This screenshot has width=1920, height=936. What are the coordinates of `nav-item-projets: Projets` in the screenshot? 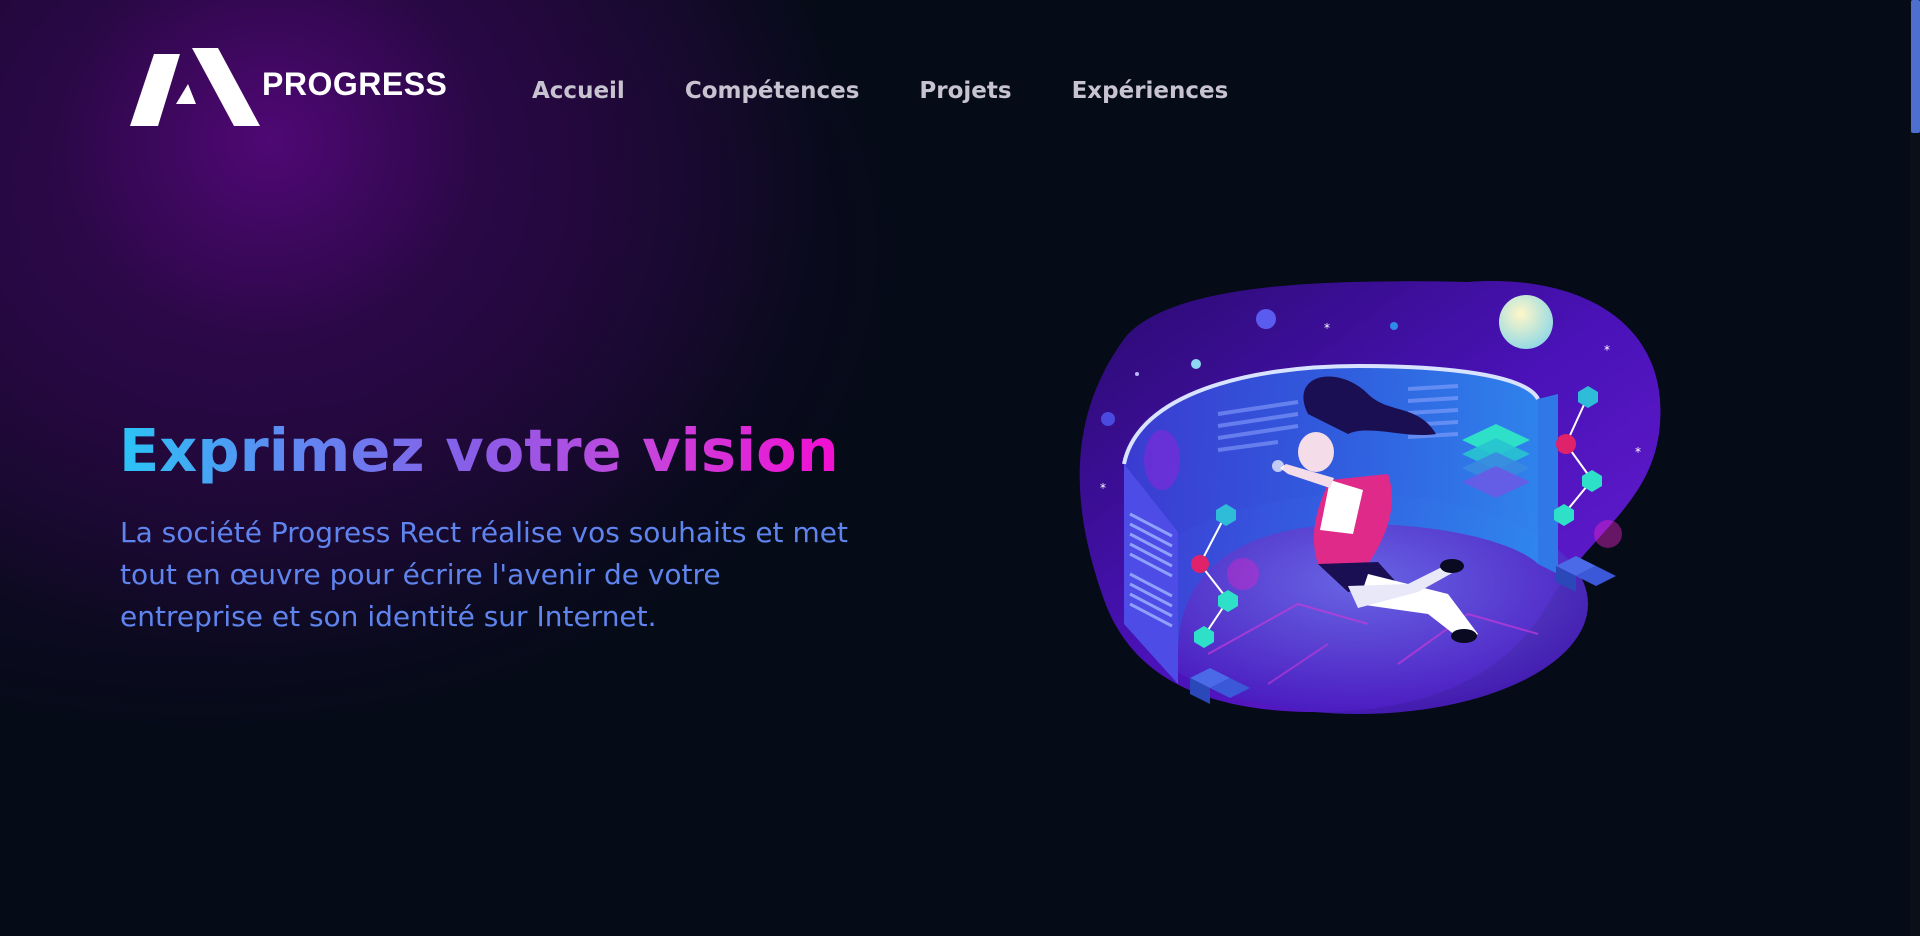 It's located at (965, 91).